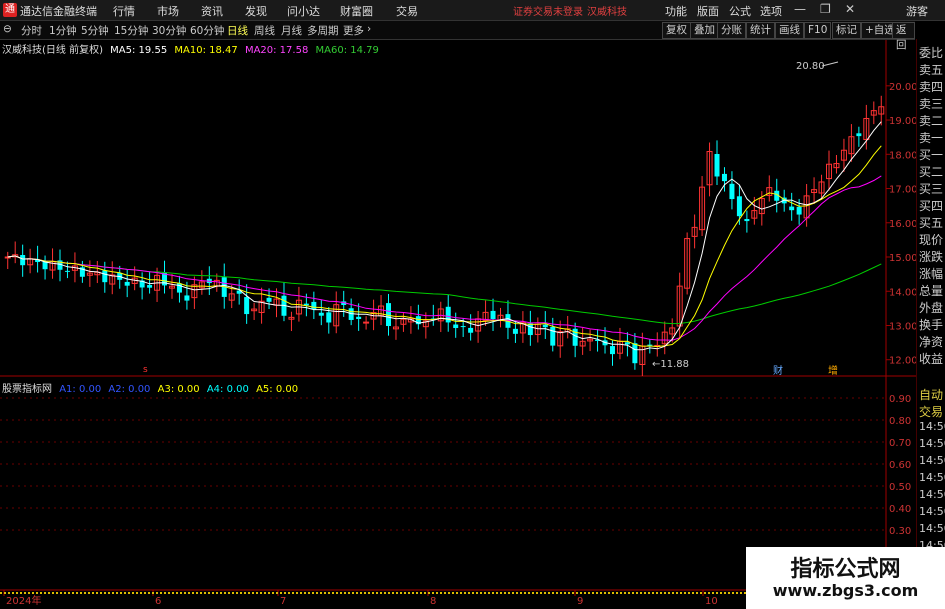 Image resolution: width=945 pixels, height=609 pixels. I want to click on side-item-12: 涨跌, so click(931, 257).